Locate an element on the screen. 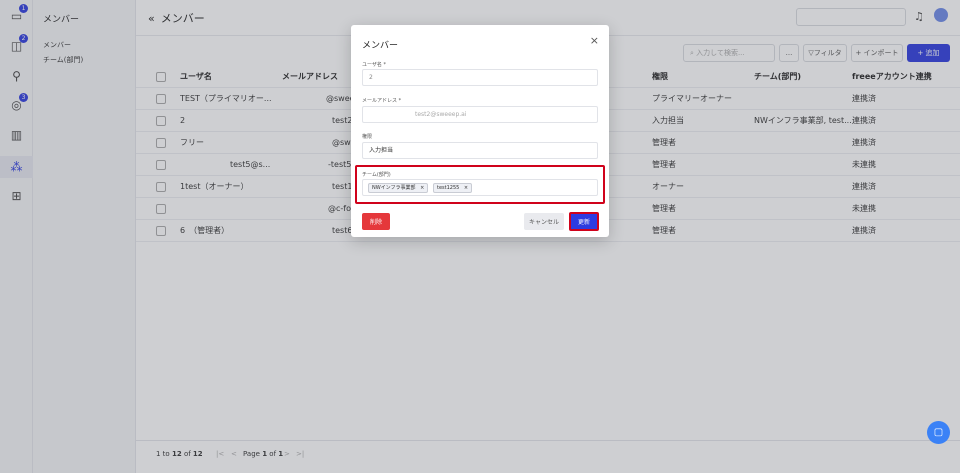 This screenshot has height=473, width=960. team-chip: NWインフラ事業部 × is located at coordinates (398, 188).